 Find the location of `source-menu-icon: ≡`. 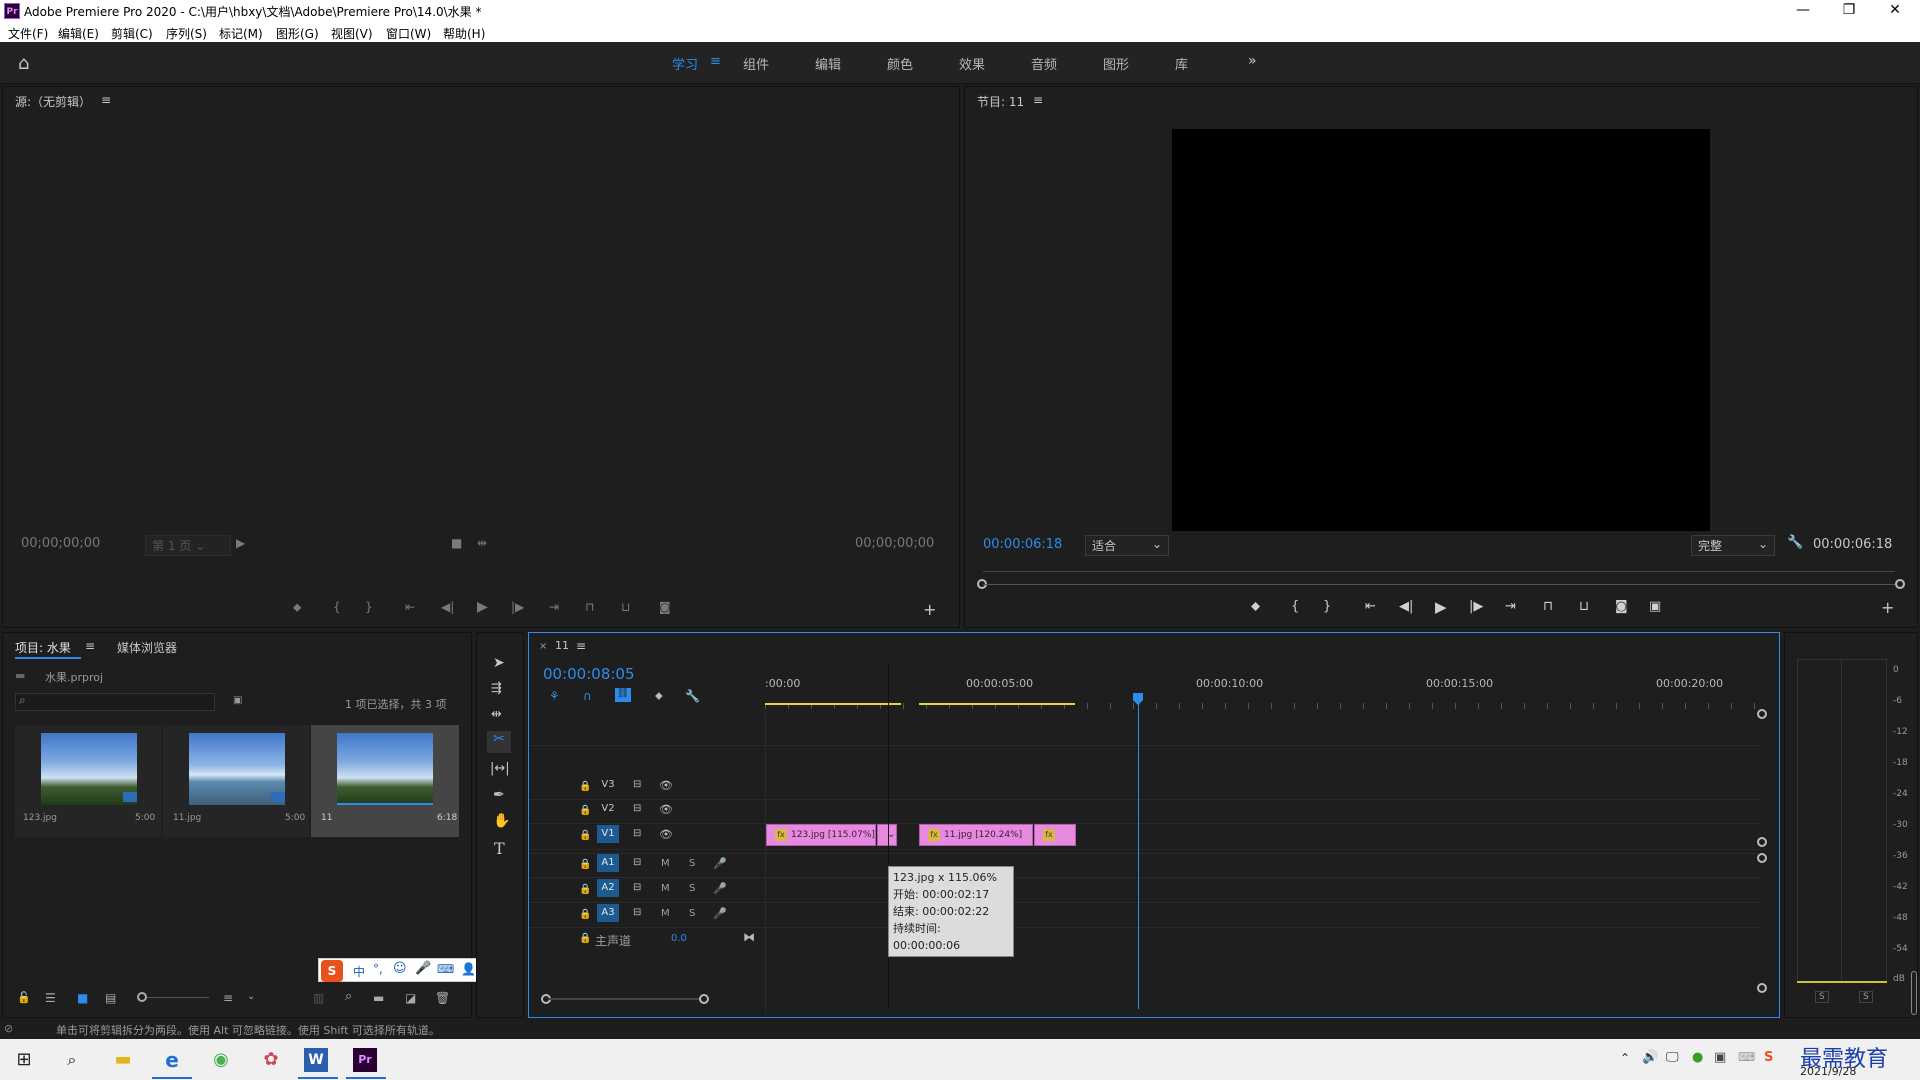

source-menu-icon: ≡ is located at coordinates (106, 100).